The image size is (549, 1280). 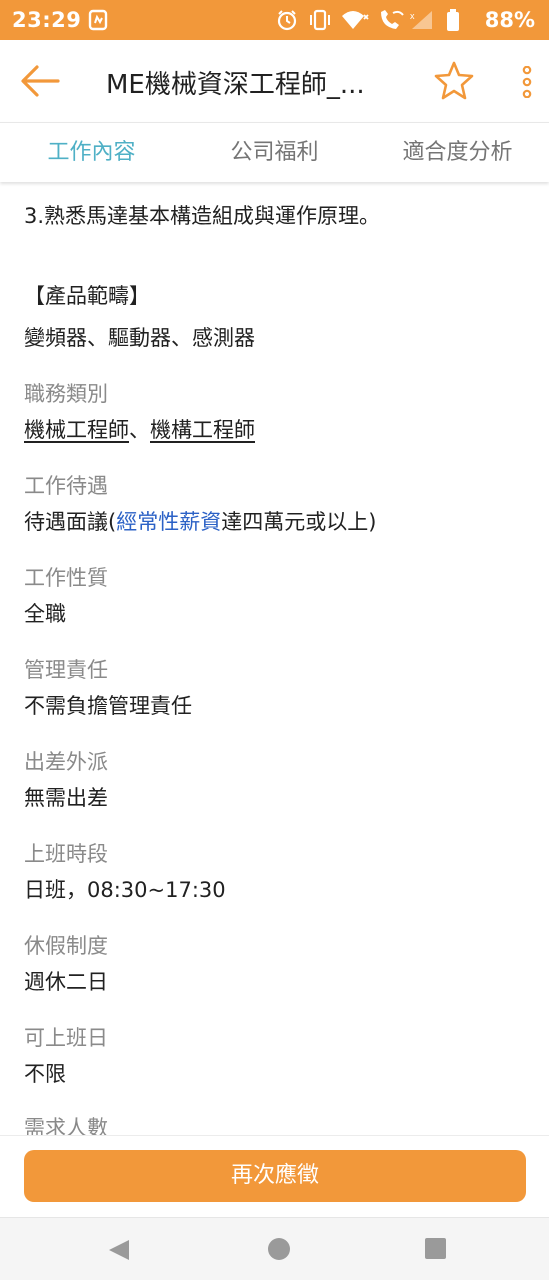 What do you see at coordinates (66, 854) in the screenshot?
I see `work-hours-label: 上班時段` at bounding box center [66, 854].